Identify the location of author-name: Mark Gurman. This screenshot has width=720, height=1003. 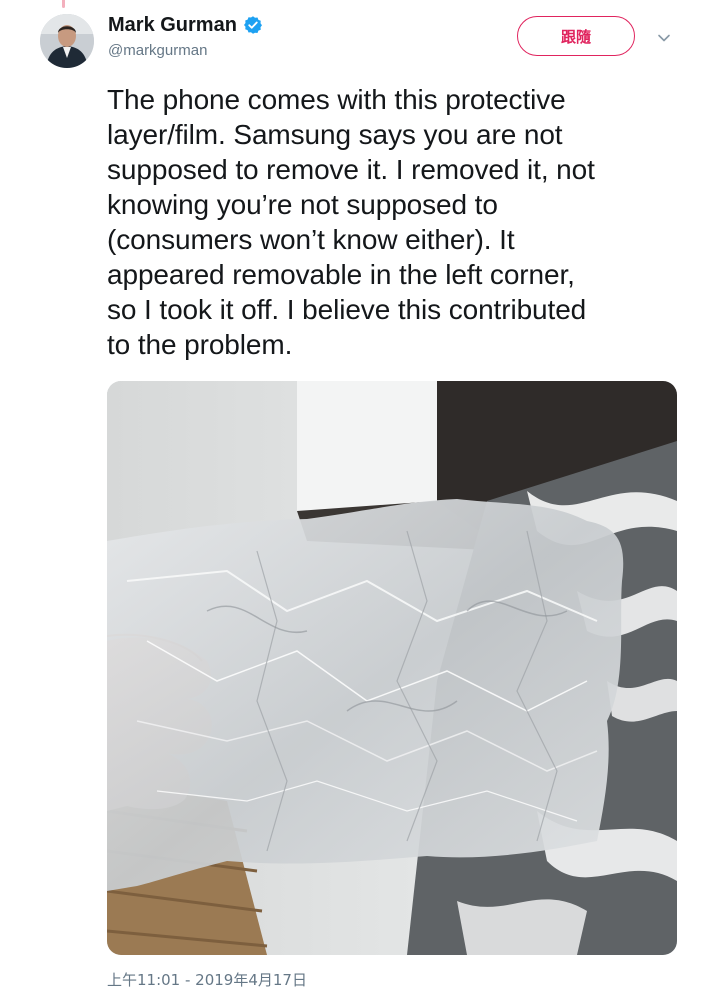
(172, 25).